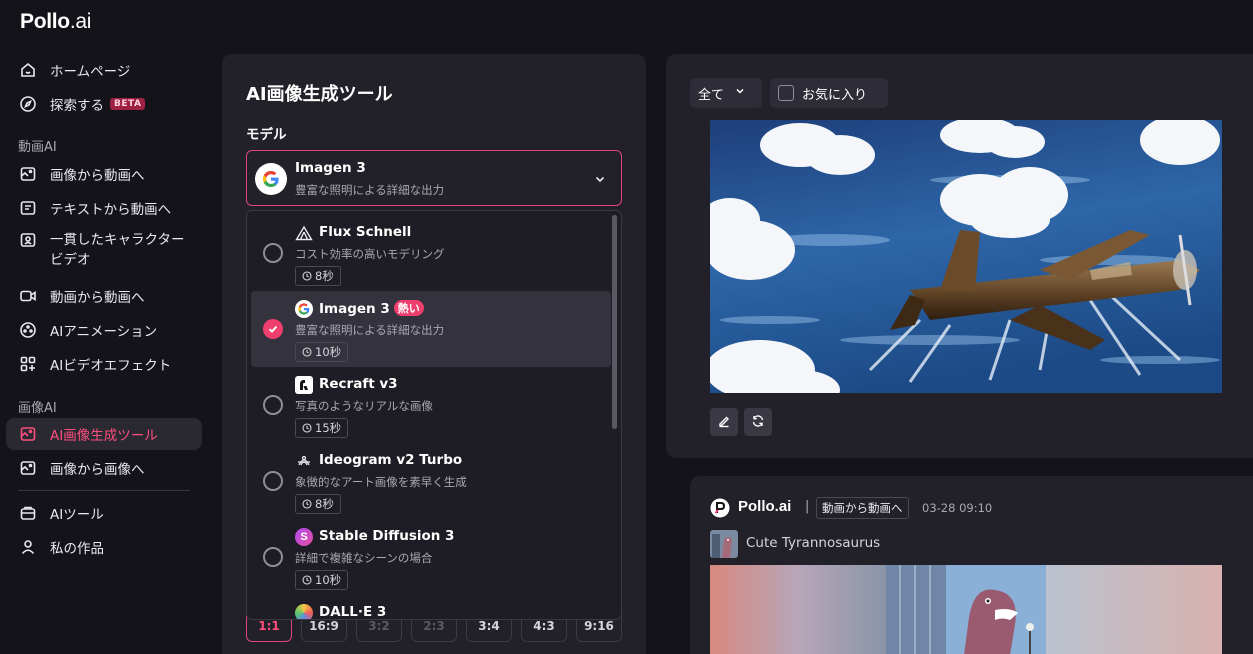 This screenshot has height=654, width=1253. I want to click on sidebar-item-label: AI画像生成ツール, so click(104, 436).